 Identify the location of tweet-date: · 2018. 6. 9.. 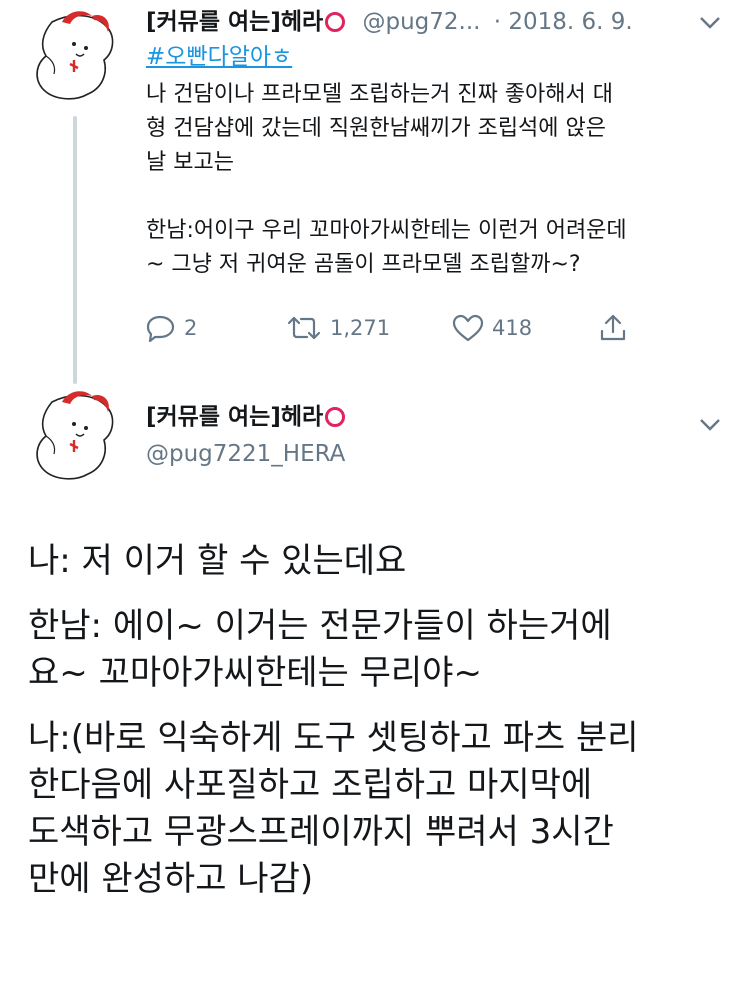
(563, 22).